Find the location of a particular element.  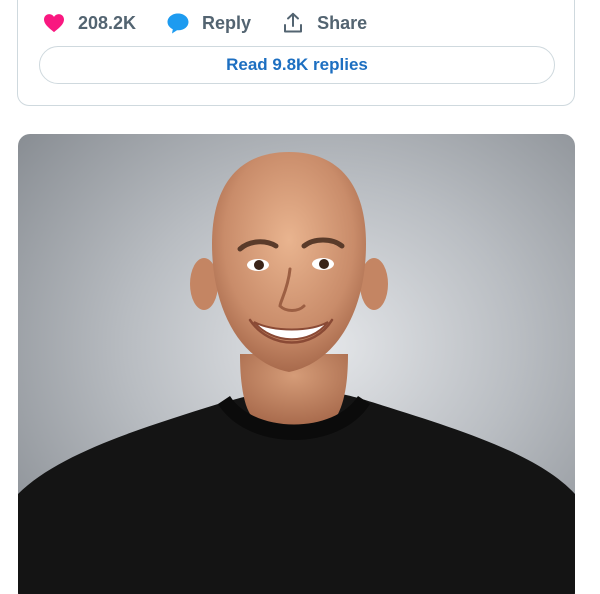

like-count: 208.2K is located at coordinates (107, 22).